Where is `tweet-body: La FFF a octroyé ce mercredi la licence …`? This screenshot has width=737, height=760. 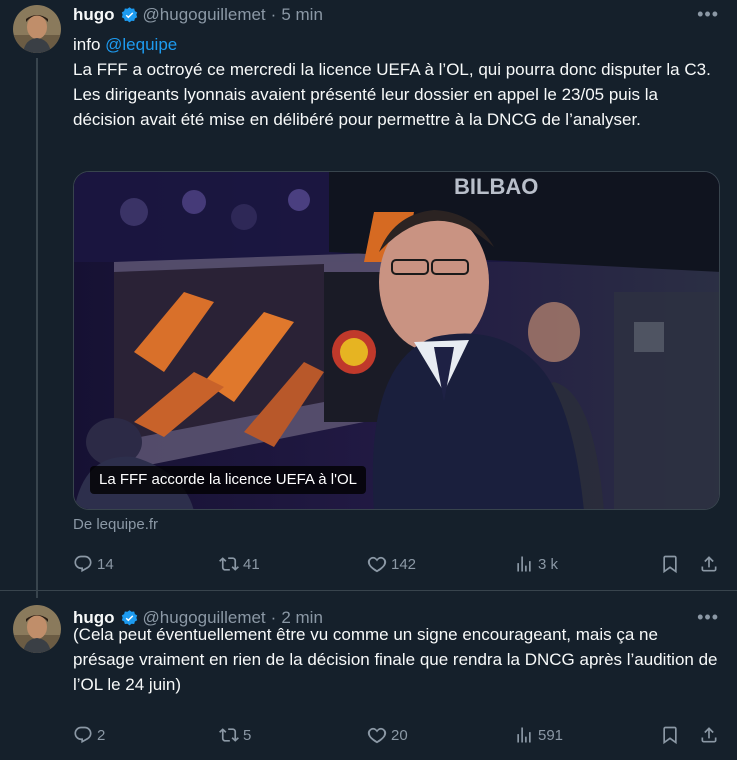
tweet-body: La FFF a octroyé ce mercredi la licence … is located at coordinates (392, 94).